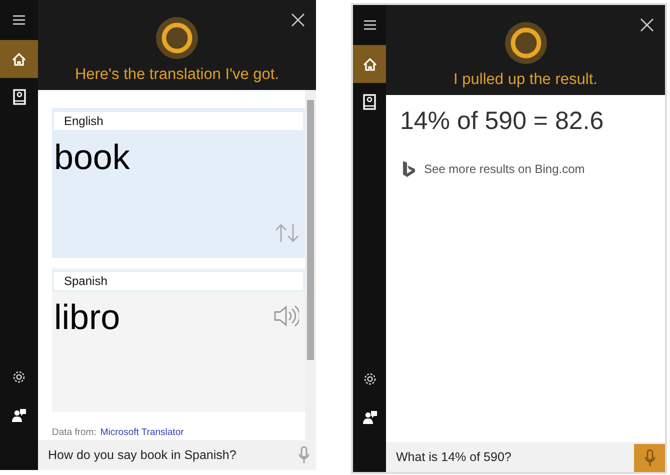  What do you see at coordinates (504, 169) in the screenshot?
I see `bing-results-link: See more results on Bing.com` at bounding box center [504, 169].